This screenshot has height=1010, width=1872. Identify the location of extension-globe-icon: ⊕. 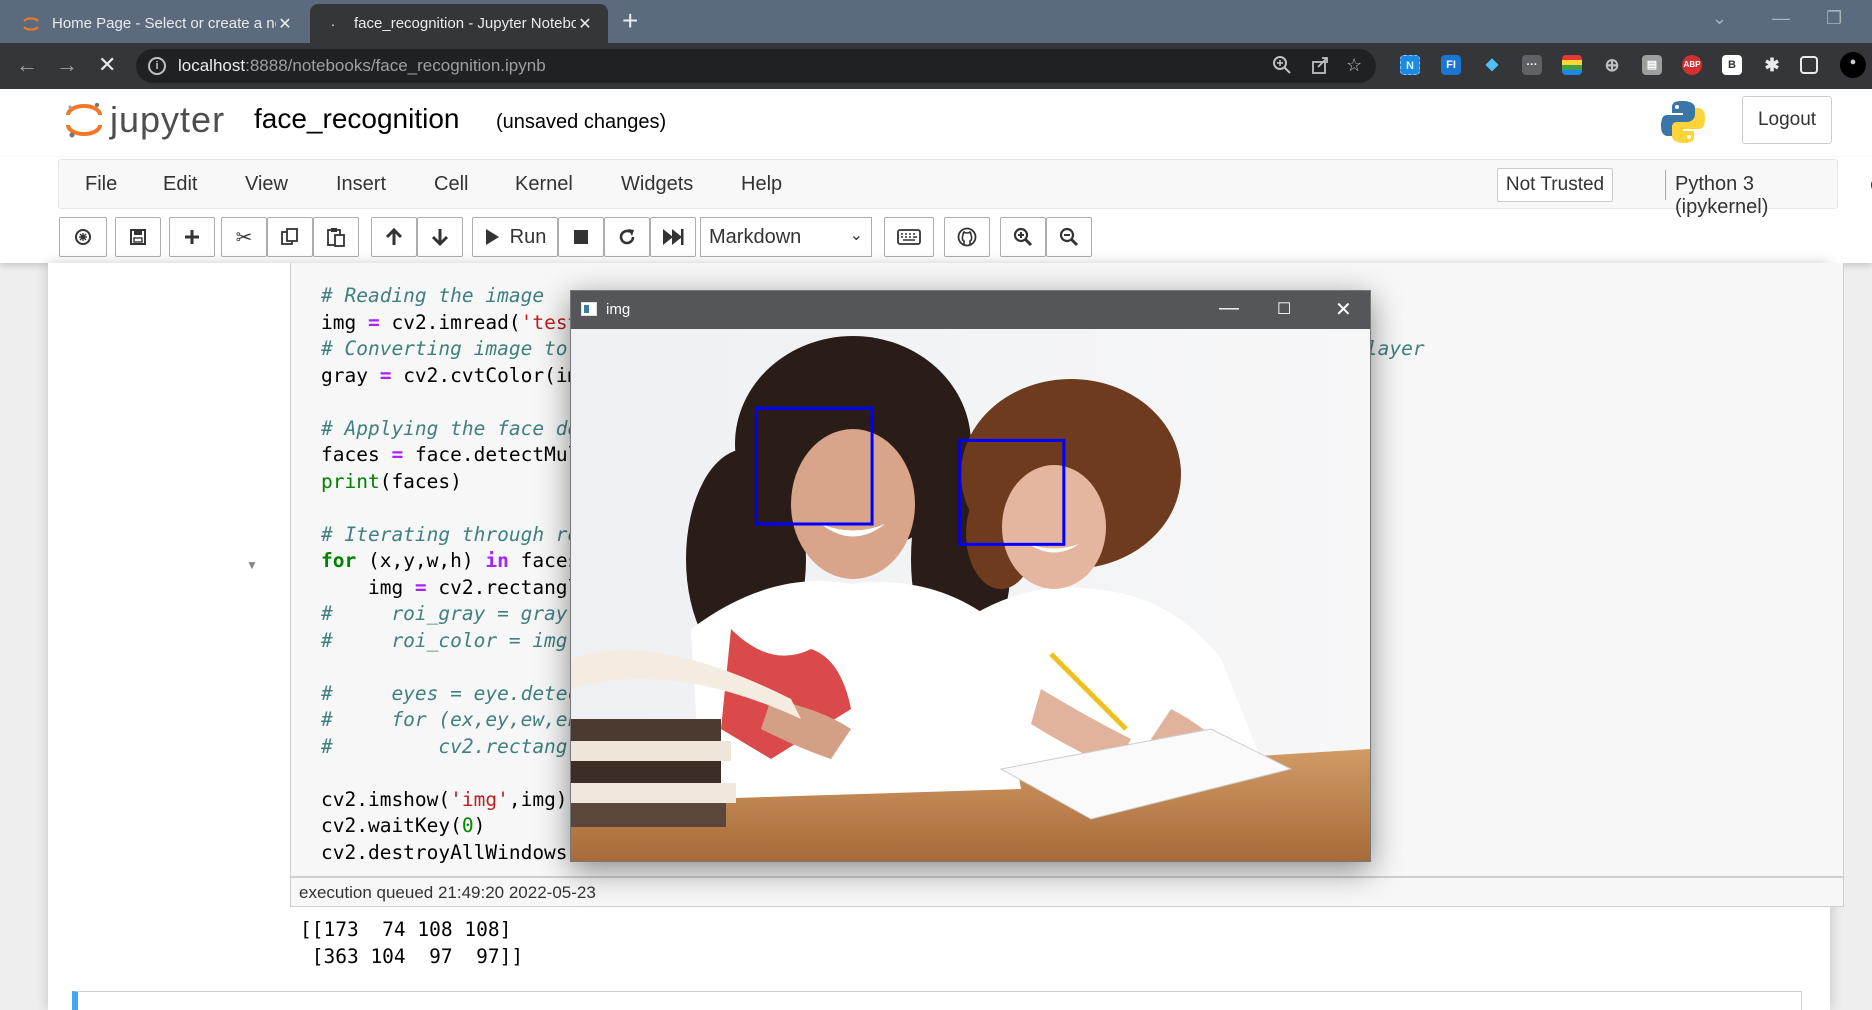
(1612, 65).